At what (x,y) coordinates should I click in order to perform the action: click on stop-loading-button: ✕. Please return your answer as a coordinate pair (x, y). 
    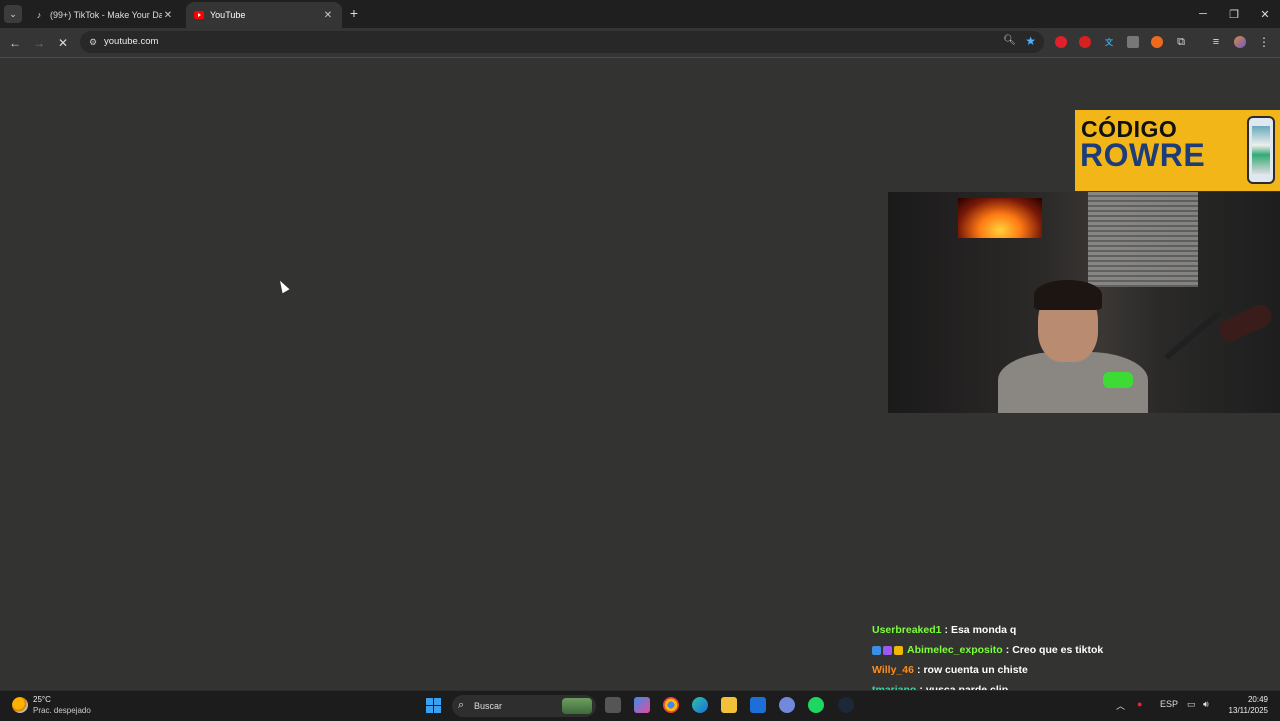
    Looking at the image, I should click on (63, 43).